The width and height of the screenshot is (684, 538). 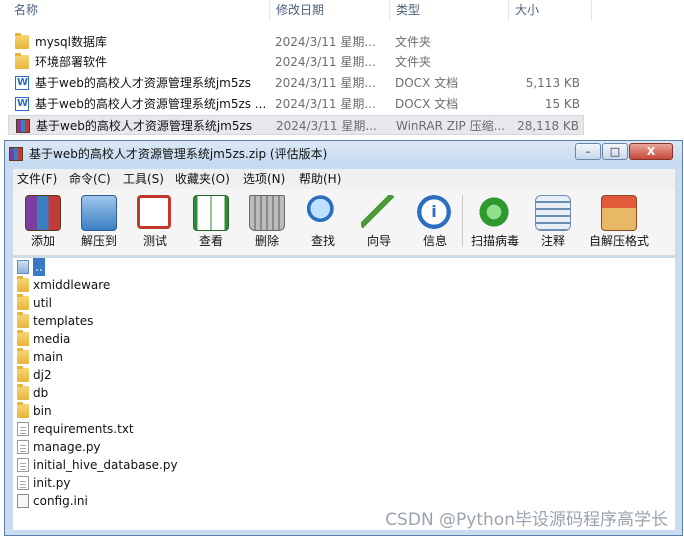 What do you see at coordinates (99, 213) in the screenshot?
I see `extract-folder-icon` at bounding box center [99, 213].